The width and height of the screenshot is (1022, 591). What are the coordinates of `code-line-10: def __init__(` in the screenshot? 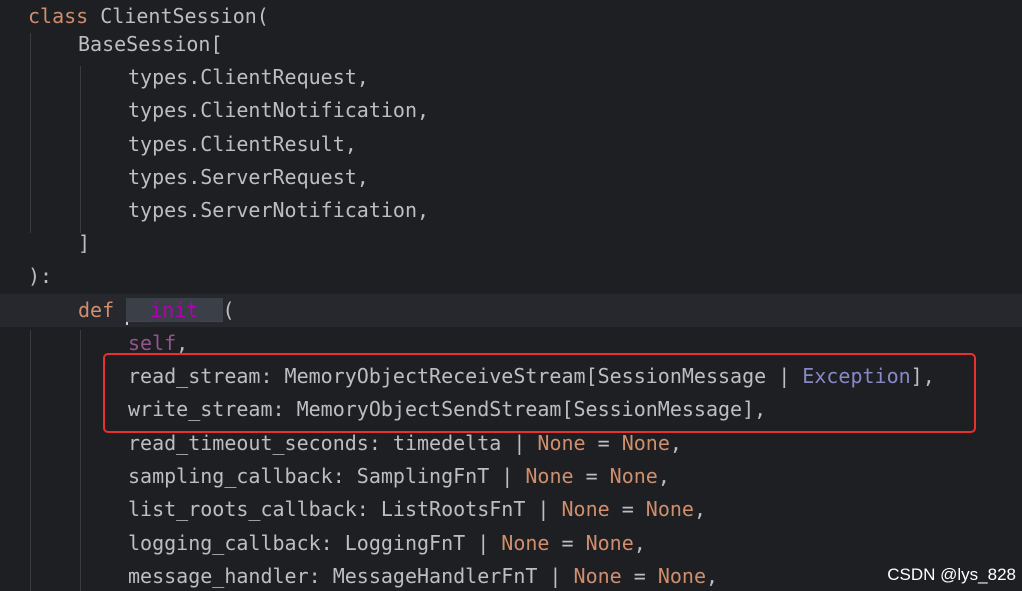 It's located at (511, 310).